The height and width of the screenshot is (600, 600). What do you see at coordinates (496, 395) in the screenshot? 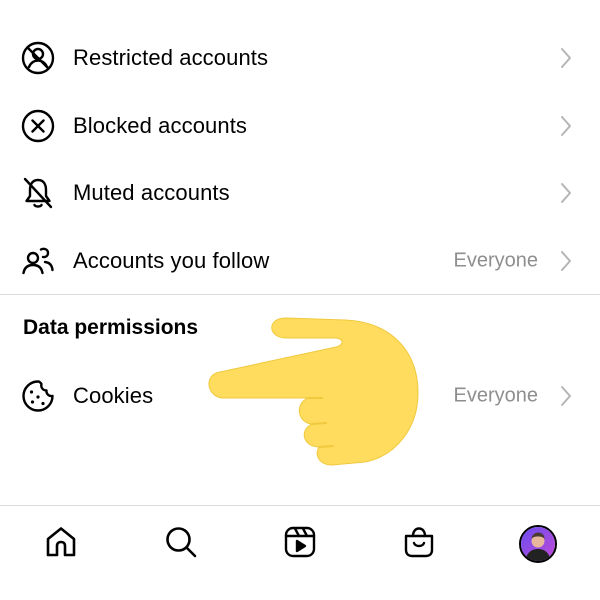
I see `cookies-value: Everyone` at bounding box center [496, 395].